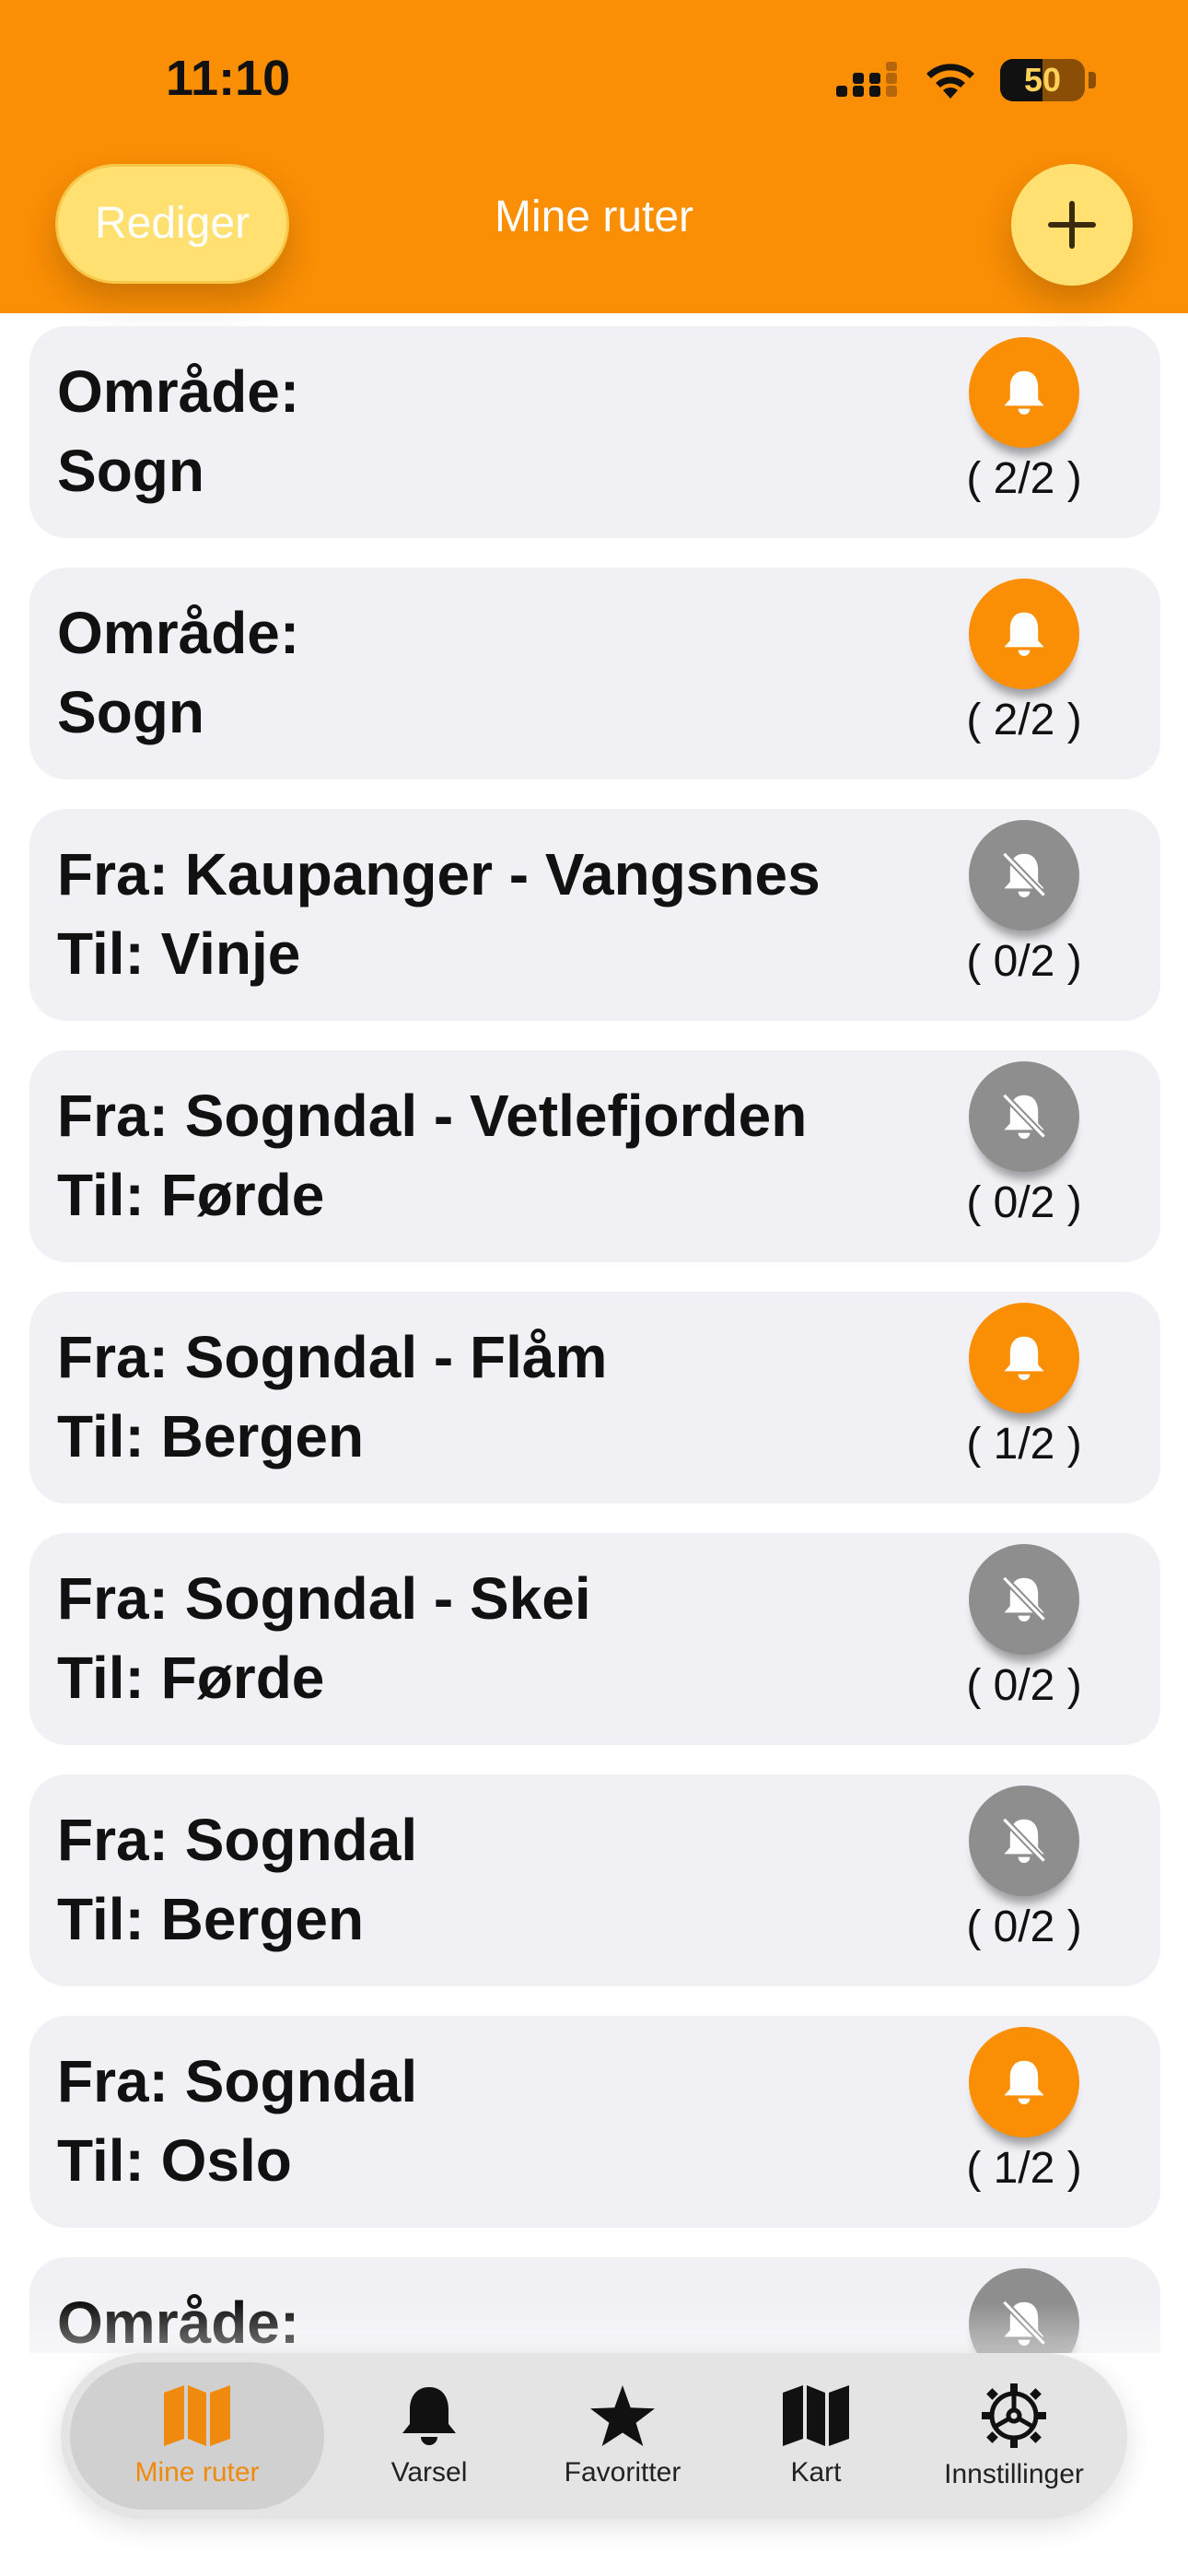  What do you see at coordinates (228, 78) in the screenshot?
I see `status-time: 11:10` at bounding box center [228, 78].